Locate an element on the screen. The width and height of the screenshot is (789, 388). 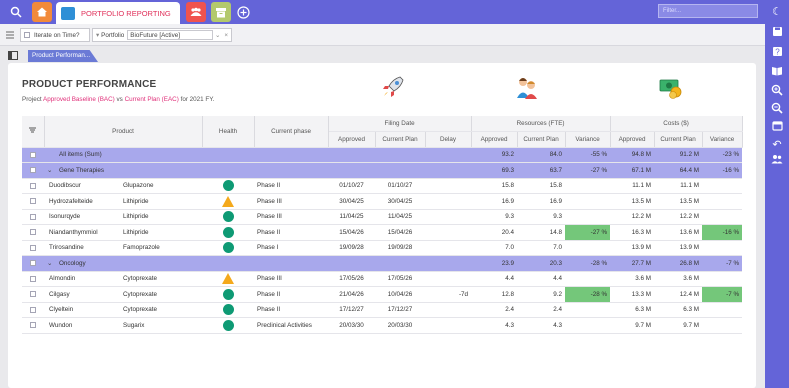
subtitle-project: Project is located at coordinates (32, 99).